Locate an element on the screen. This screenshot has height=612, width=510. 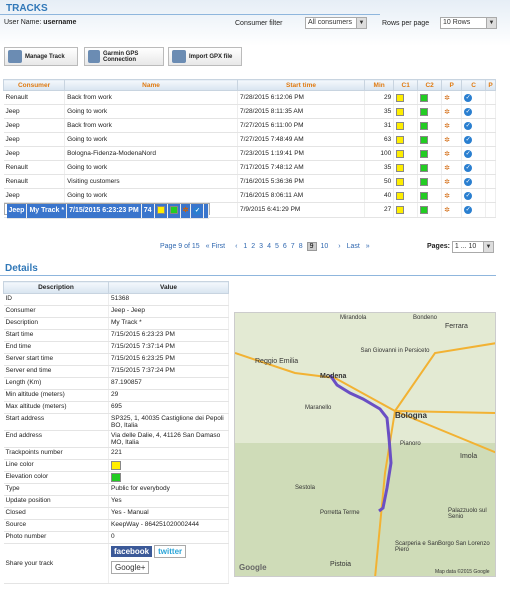
garmin-connection-button: Garmin GPS Connection is located at coordinates (124, 56).